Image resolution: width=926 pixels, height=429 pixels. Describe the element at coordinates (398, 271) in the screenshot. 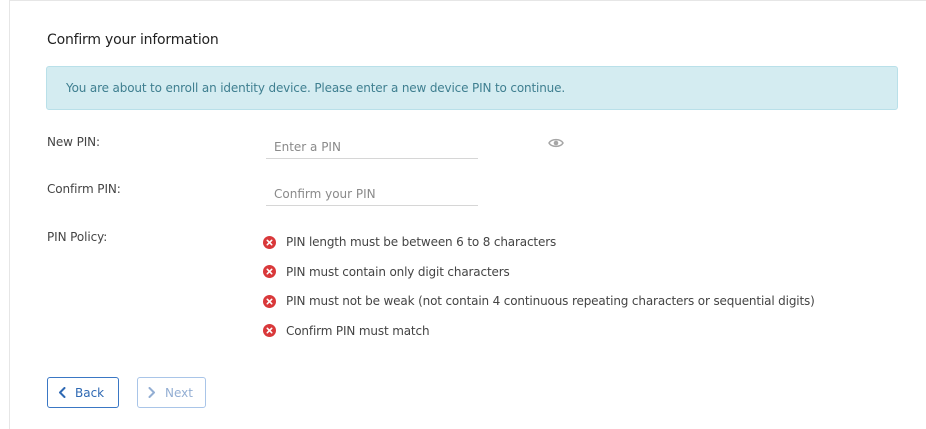

I see `policy-rule-text: PIN must contain only digit characters` at that location.